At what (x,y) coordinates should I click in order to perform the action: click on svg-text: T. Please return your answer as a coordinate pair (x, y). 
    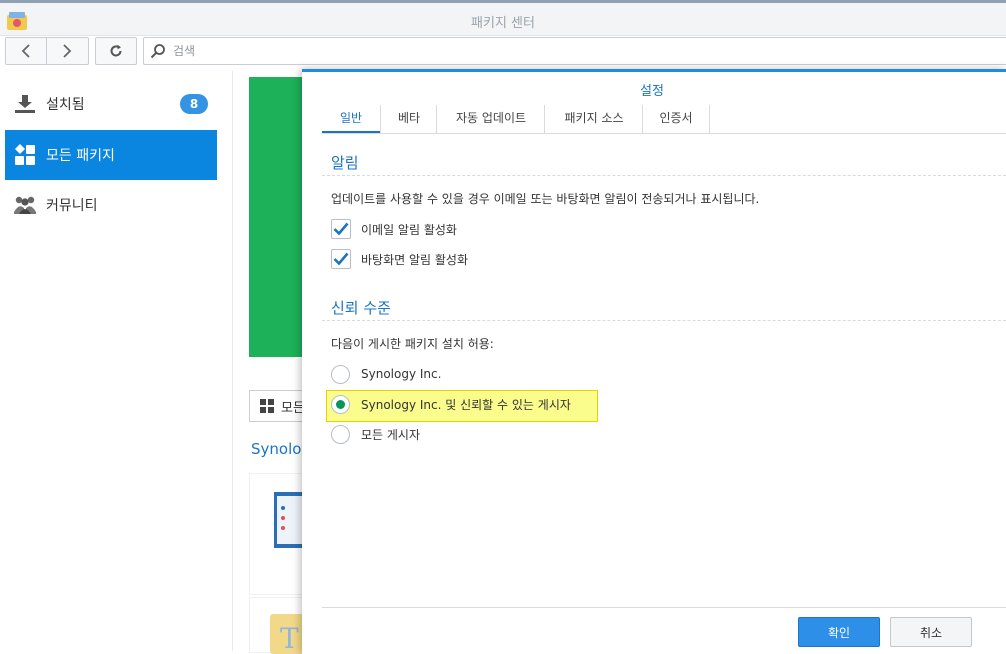
    Looking at the image, I should click on (289, 638).